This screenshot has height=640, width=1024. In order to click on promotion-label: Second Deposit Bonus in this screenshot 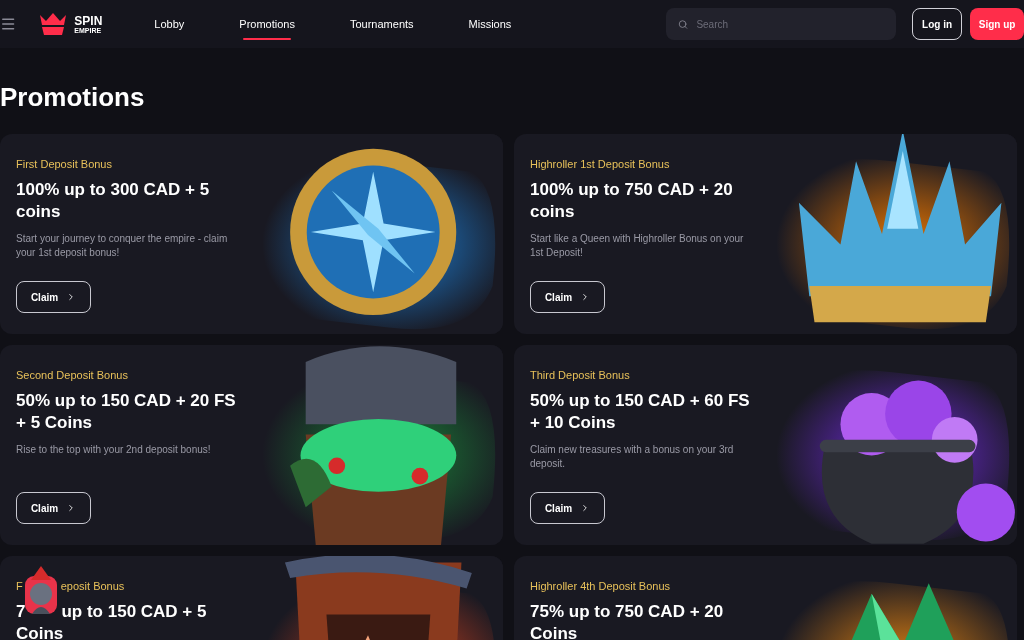, I will do `click(72, 375)`.